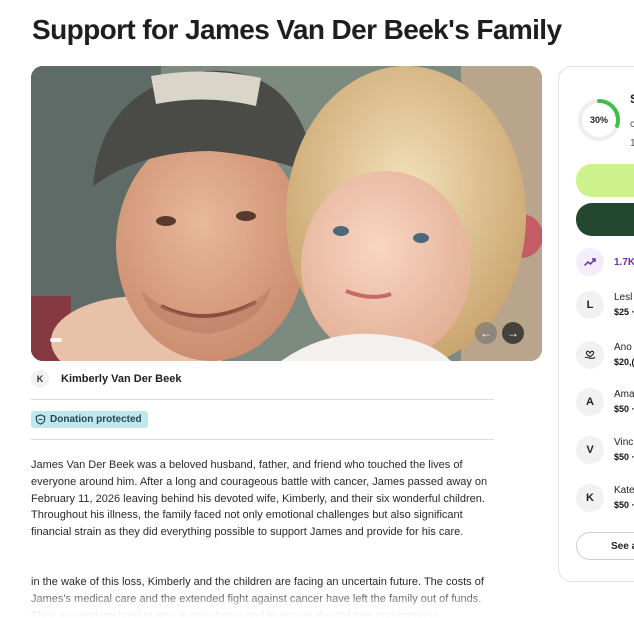  I want to click on badge-label: Donation protected, so click(96, 419).